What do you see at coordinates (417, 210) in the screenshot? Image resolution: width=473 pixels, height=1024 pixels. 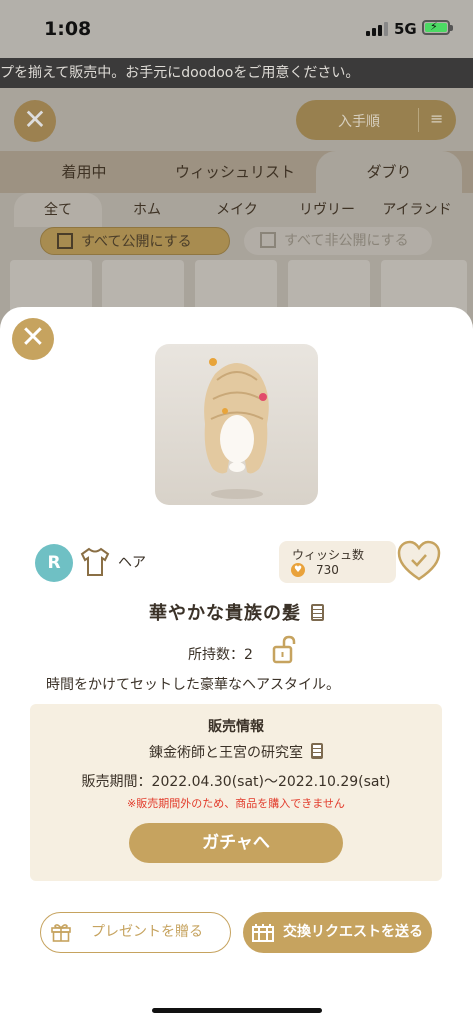 I see `subtab-island: アイランド` at bounding box center [417, 210].